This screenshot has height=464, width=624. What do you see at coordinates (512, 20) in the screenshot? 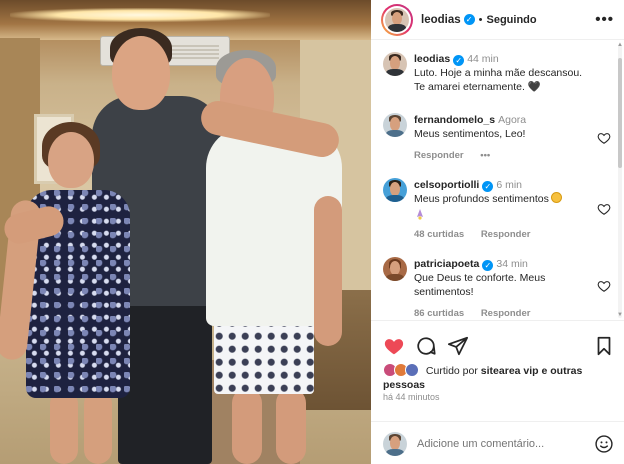
I see `following-button: Seguindo` at bounding box center [512, 20].